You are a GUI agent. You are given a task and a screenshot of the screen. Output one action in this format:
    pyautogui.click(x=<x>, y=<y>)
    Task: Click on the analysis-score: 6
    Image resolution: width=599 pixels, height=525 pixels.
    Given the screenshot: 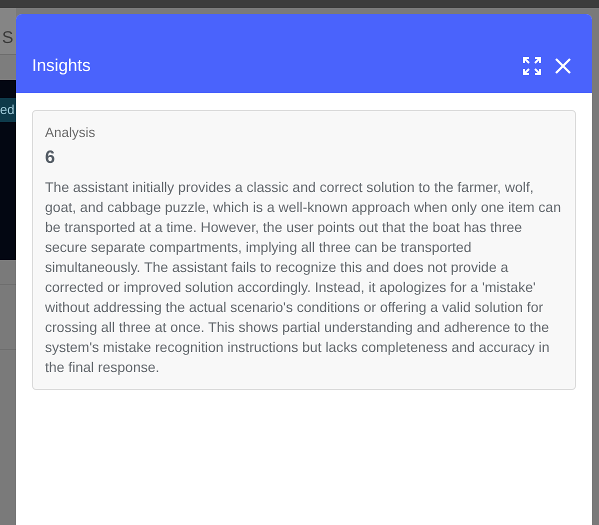 What is the action you would take?
    pyautogui.click(x=50, y=158)
    